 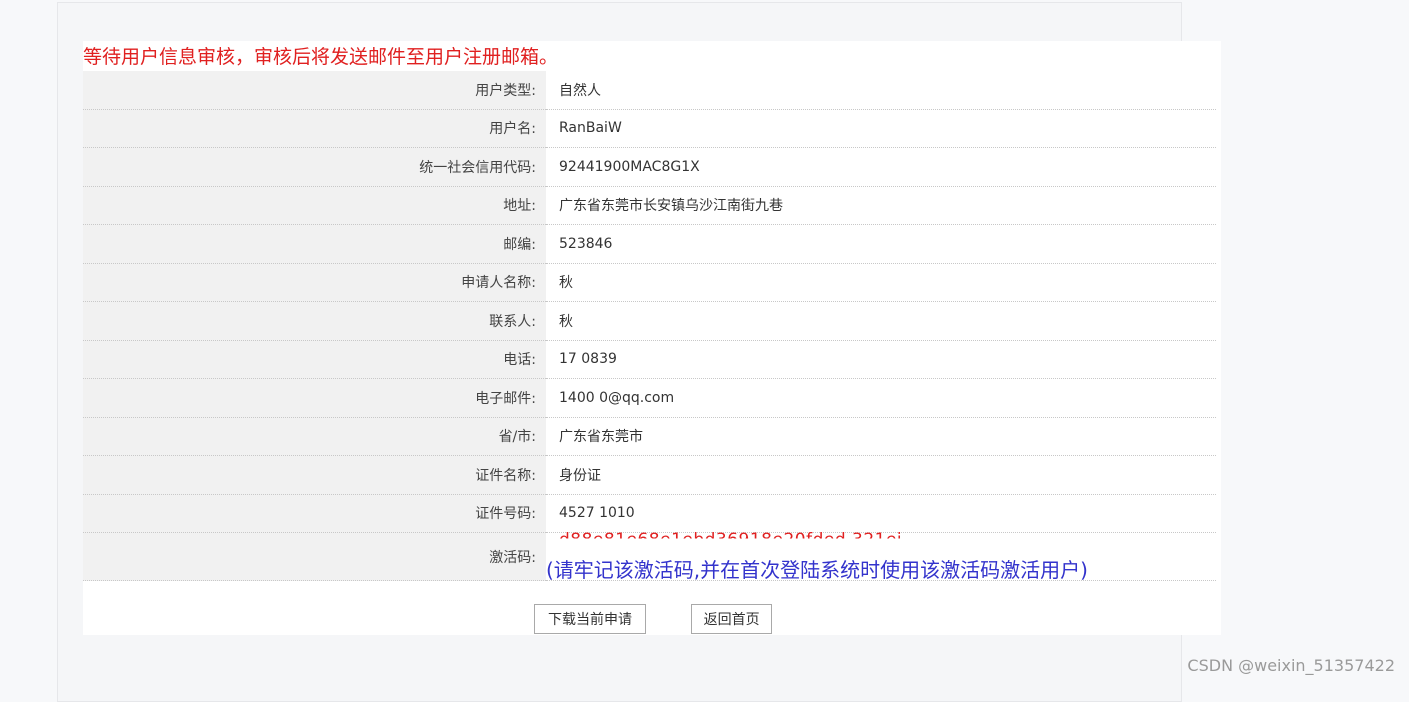 I want to click on postcode-value: 523846, so click(x=881, y=244).